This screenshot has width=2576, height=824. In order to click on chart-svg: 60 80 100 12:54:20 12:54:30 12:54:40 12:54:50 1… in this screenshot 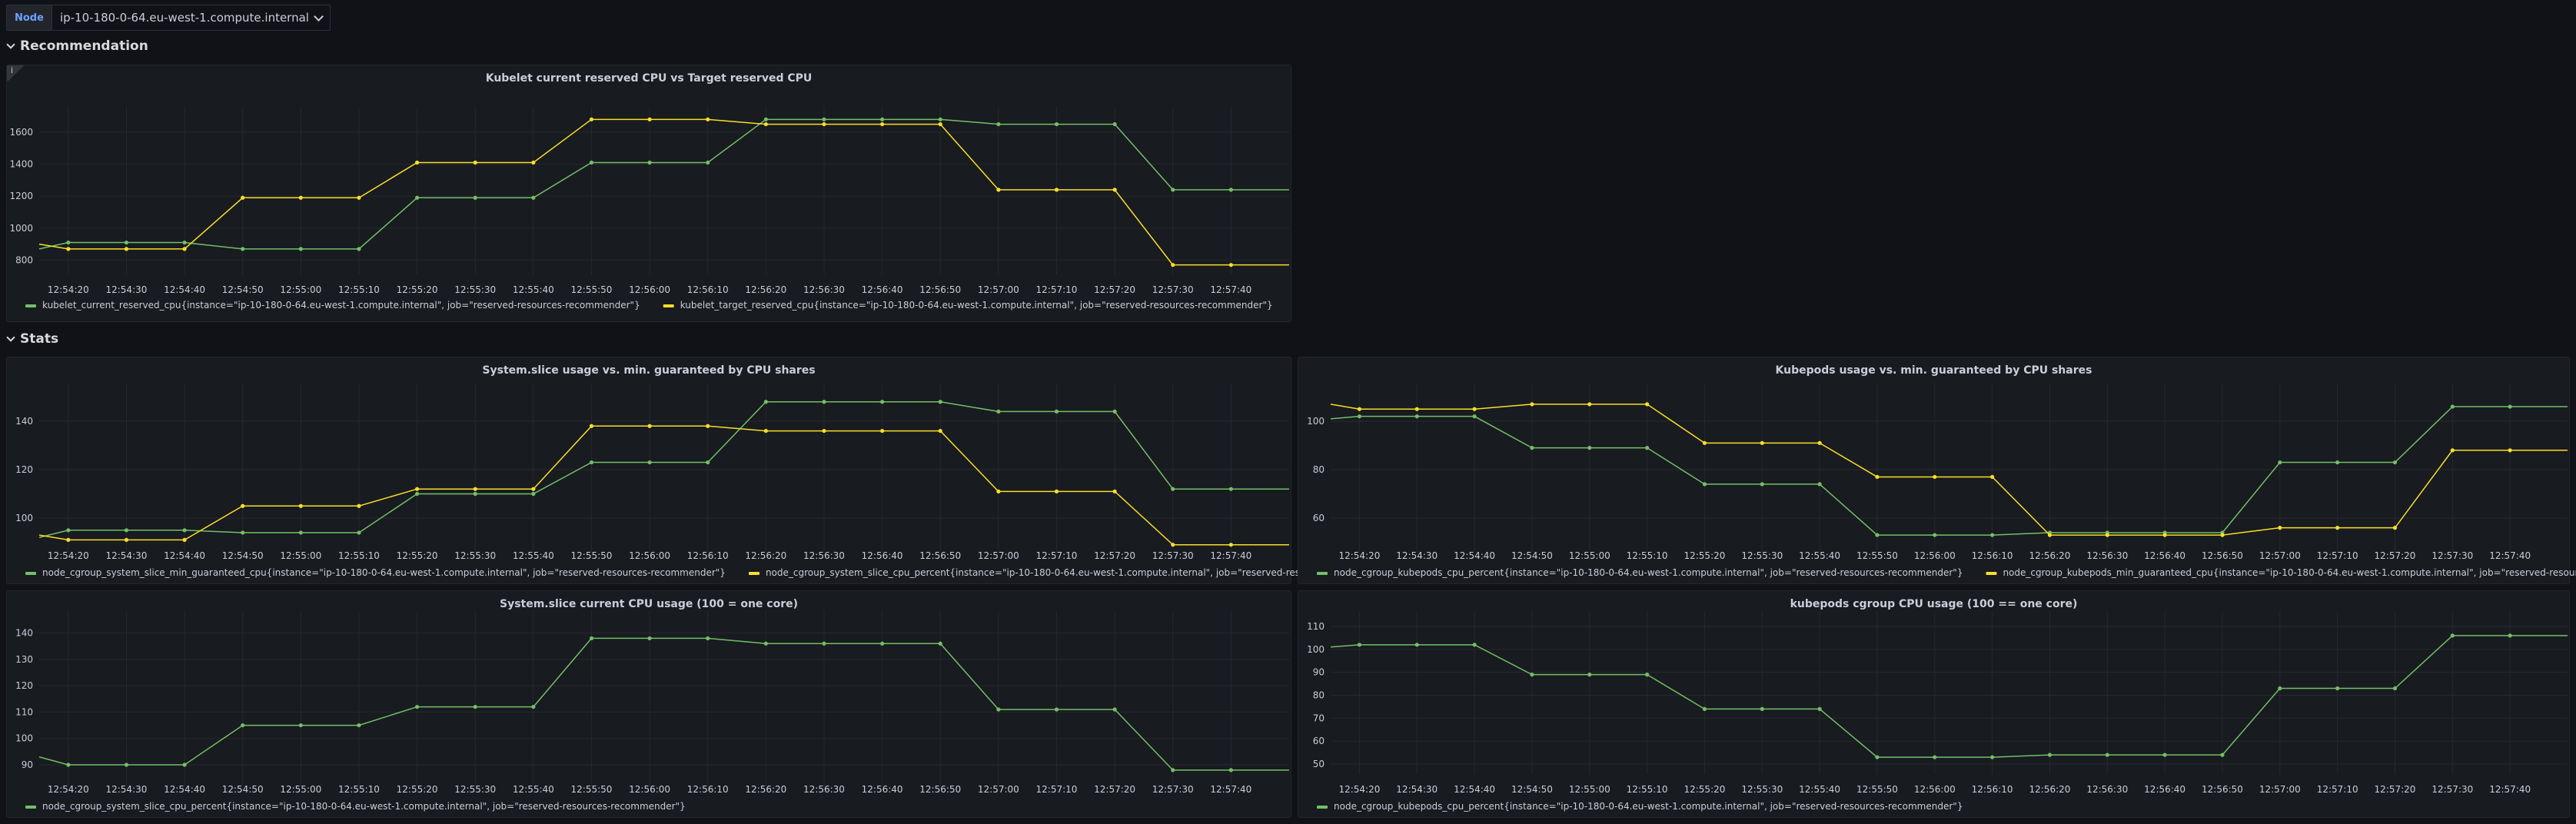, I will do `click(1937, 470)`.